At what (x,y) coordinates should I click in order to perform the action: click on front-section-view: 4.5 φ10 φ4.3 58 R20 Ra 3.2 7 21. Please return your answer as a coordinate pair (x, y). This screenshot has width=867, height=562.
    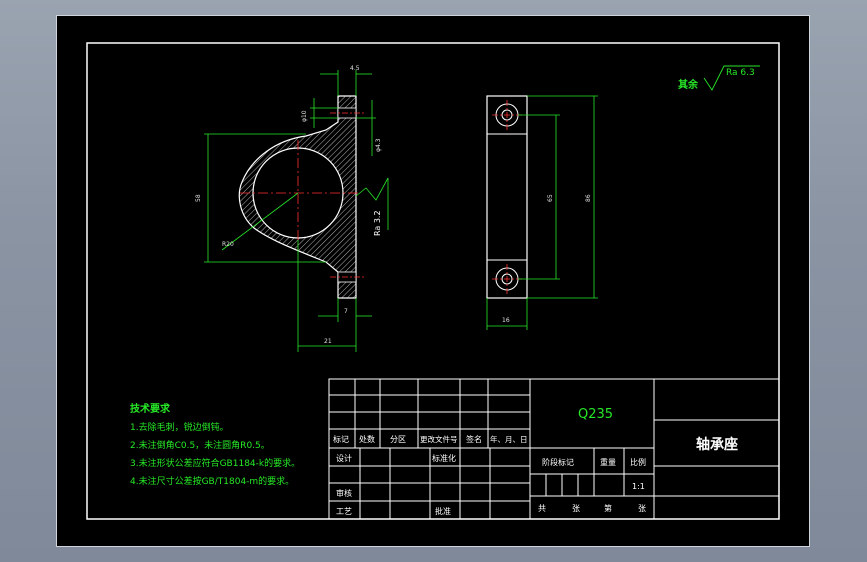
    Looking at the image, I should click on (292, 208).